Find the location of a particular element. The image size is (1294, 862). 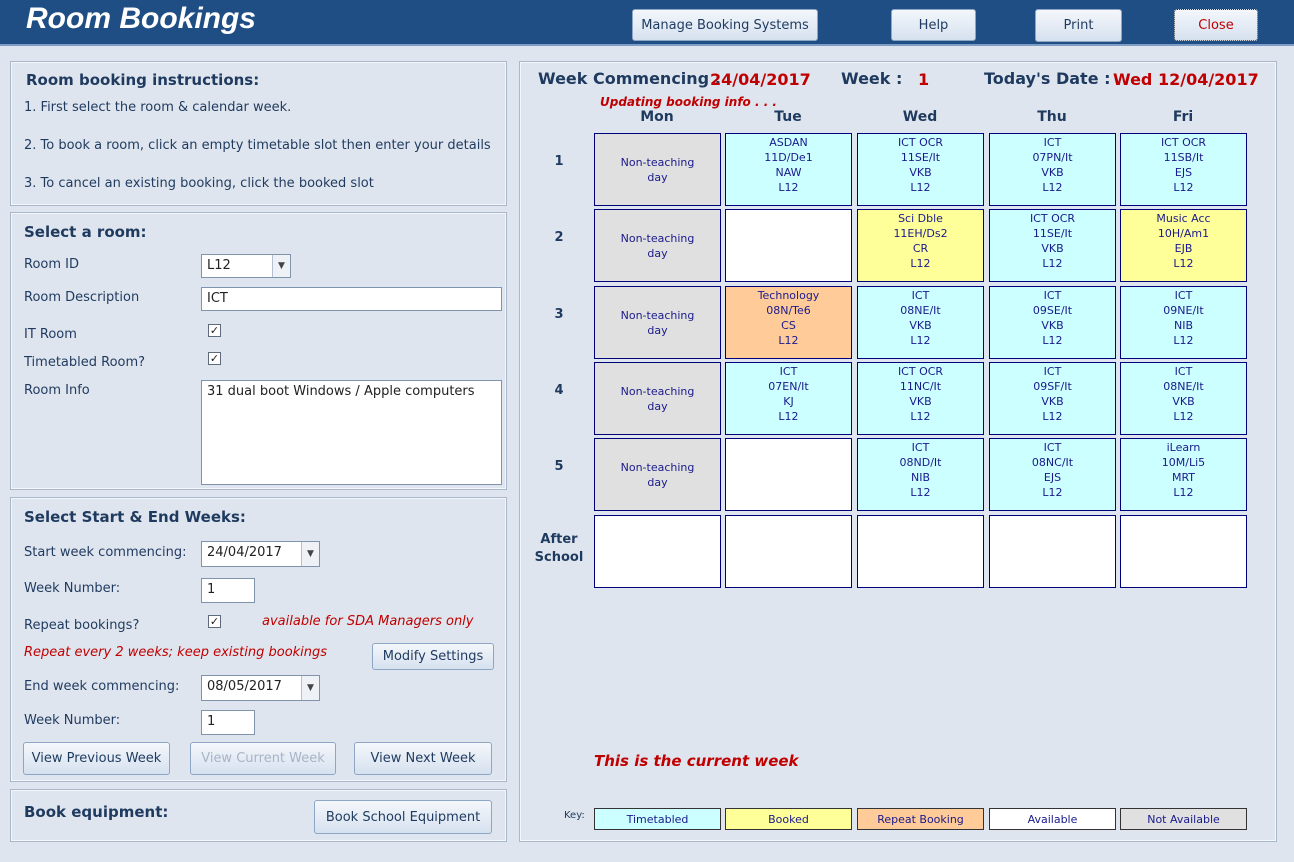

end-week-number-input: 1 is located at coordinates (228, 722).